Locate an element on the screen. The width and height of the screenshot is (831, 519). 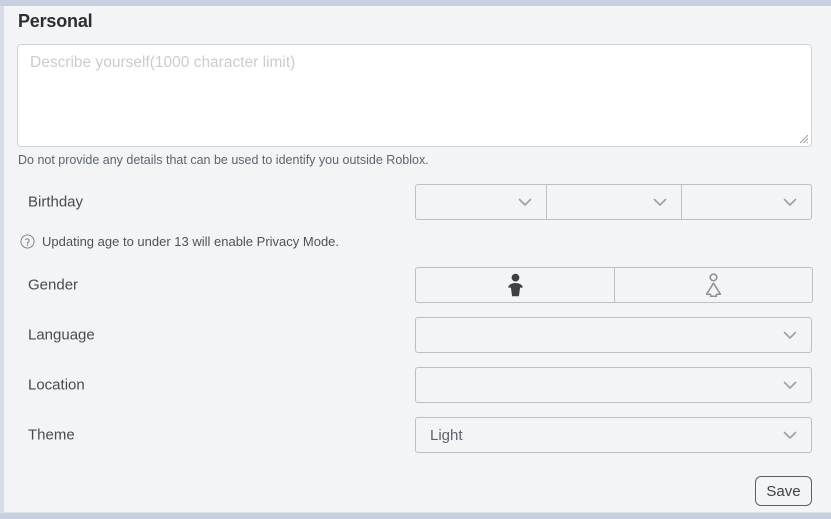
theme-select: Light is located at coordinates (613, 435).